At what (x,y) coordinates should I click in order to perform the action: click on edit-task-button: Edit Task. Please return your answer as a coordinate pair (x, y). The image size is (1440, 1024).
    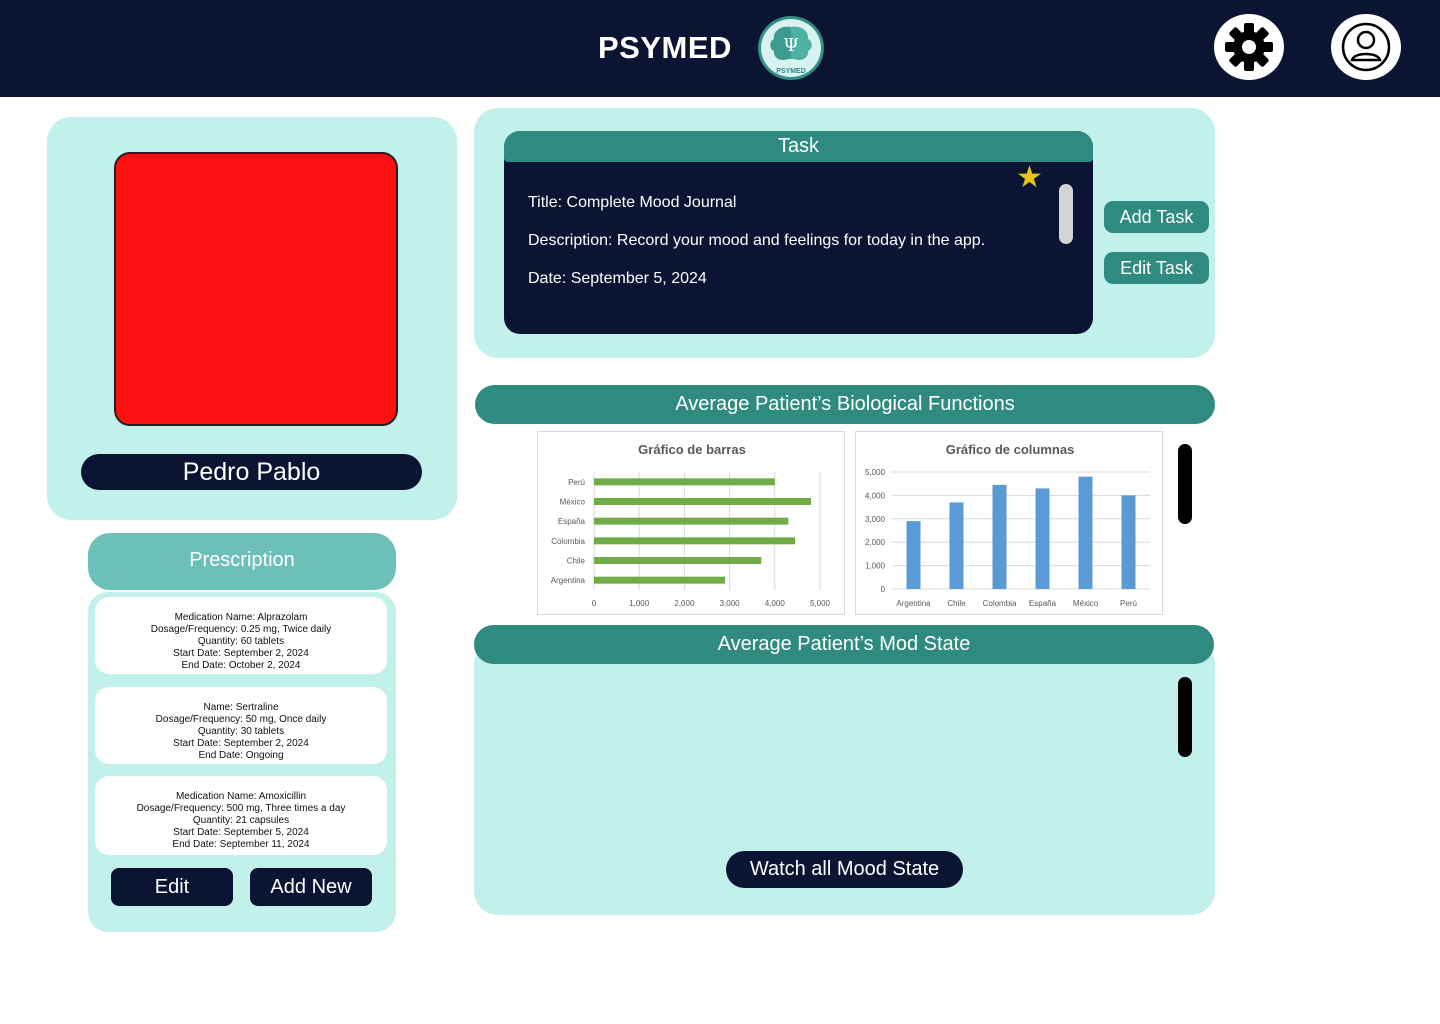
    Looking at the image, I should click on (1156, 268).